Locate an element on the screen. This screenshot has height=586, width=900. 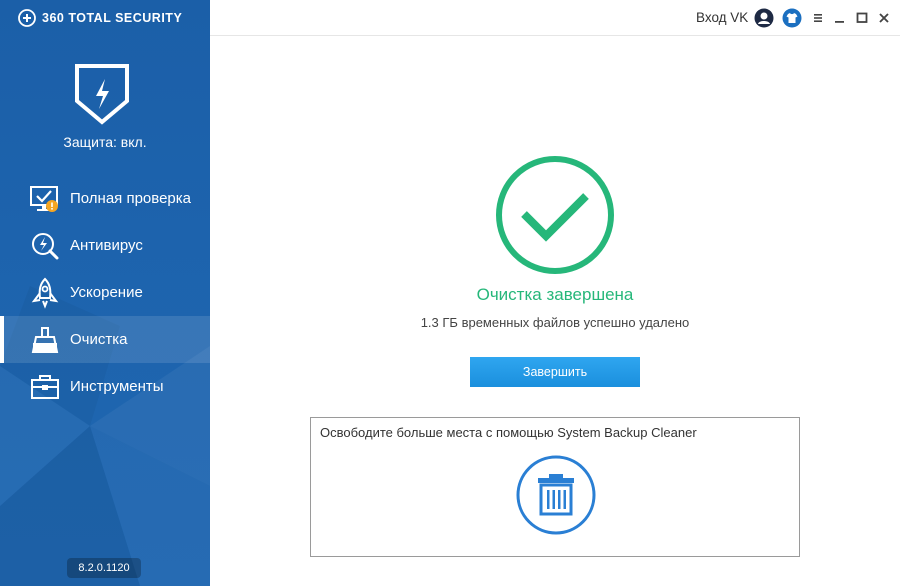
backup-cleaner-button is located at coordinates (556, 495).